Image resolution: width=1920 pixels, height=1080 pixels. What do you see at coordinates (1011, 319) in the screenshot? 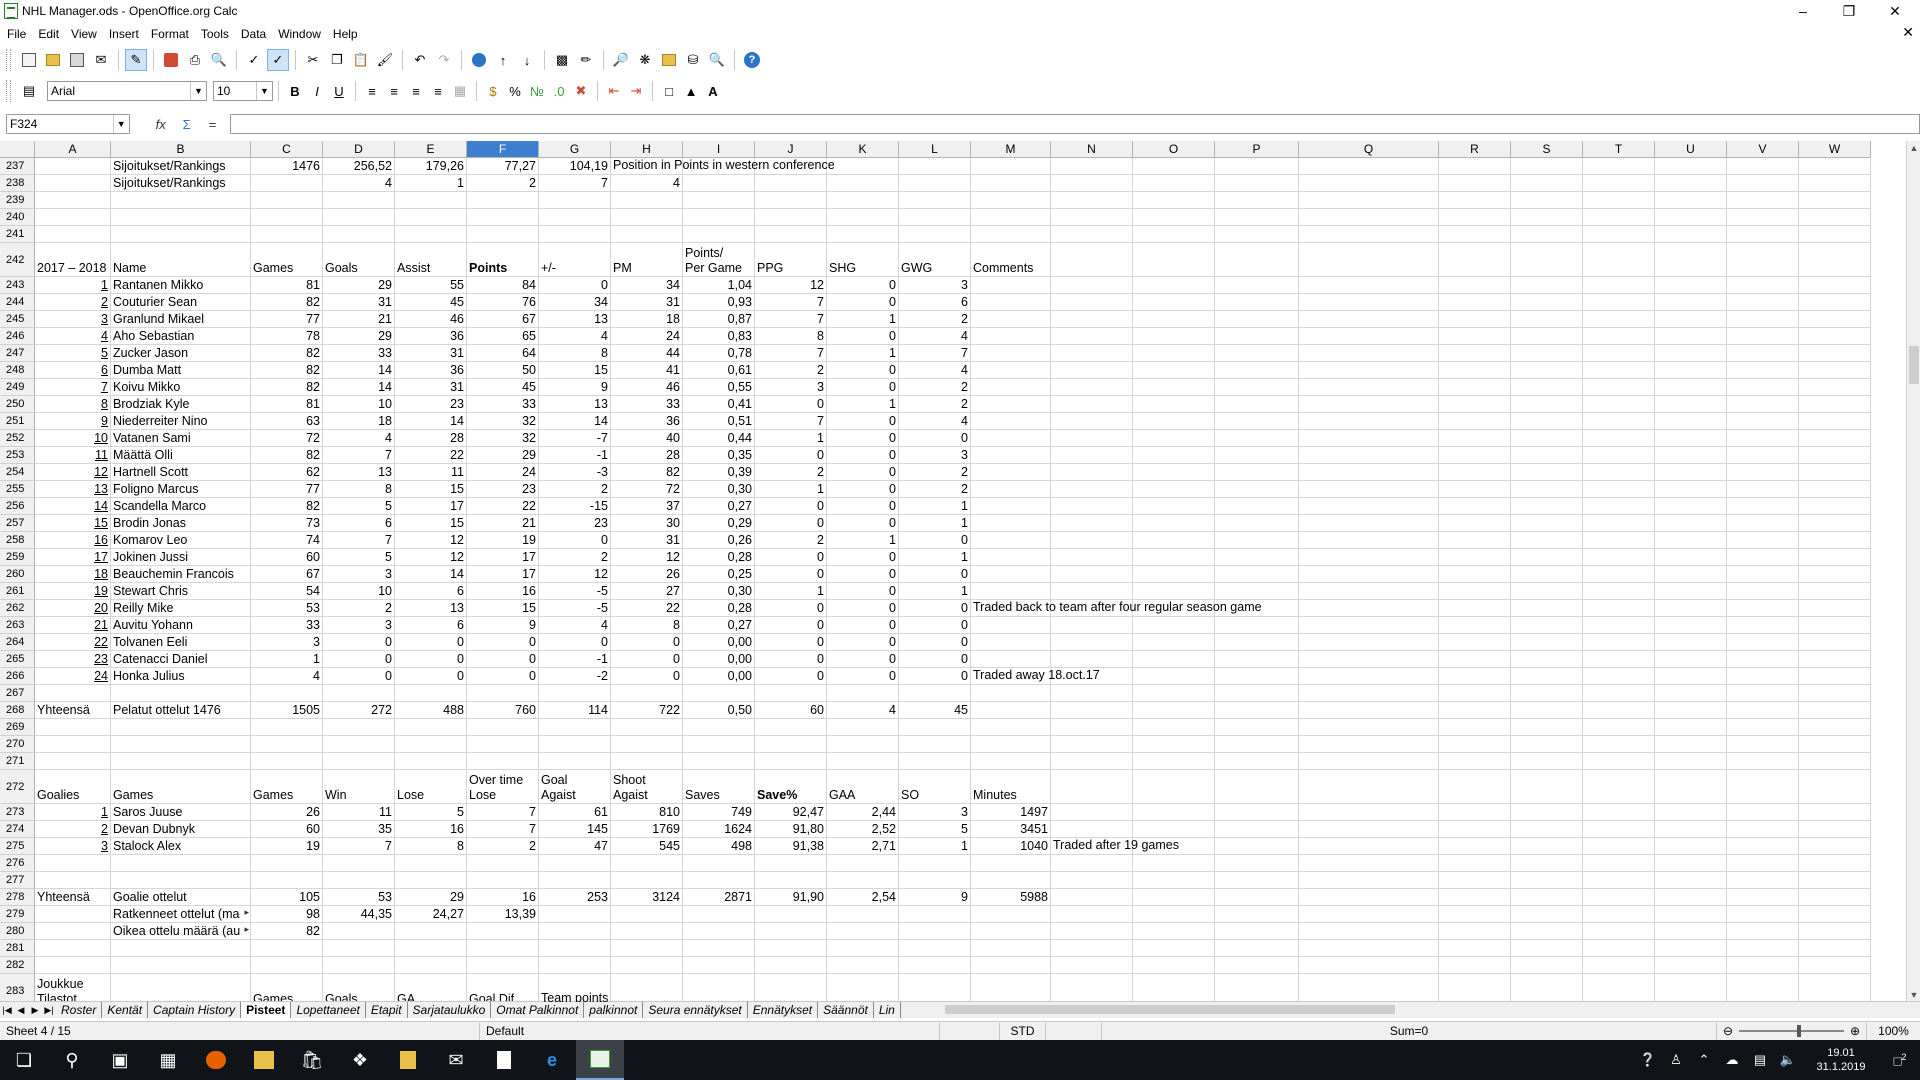
I see `cell-m245` at bounding box center [1011, 319].